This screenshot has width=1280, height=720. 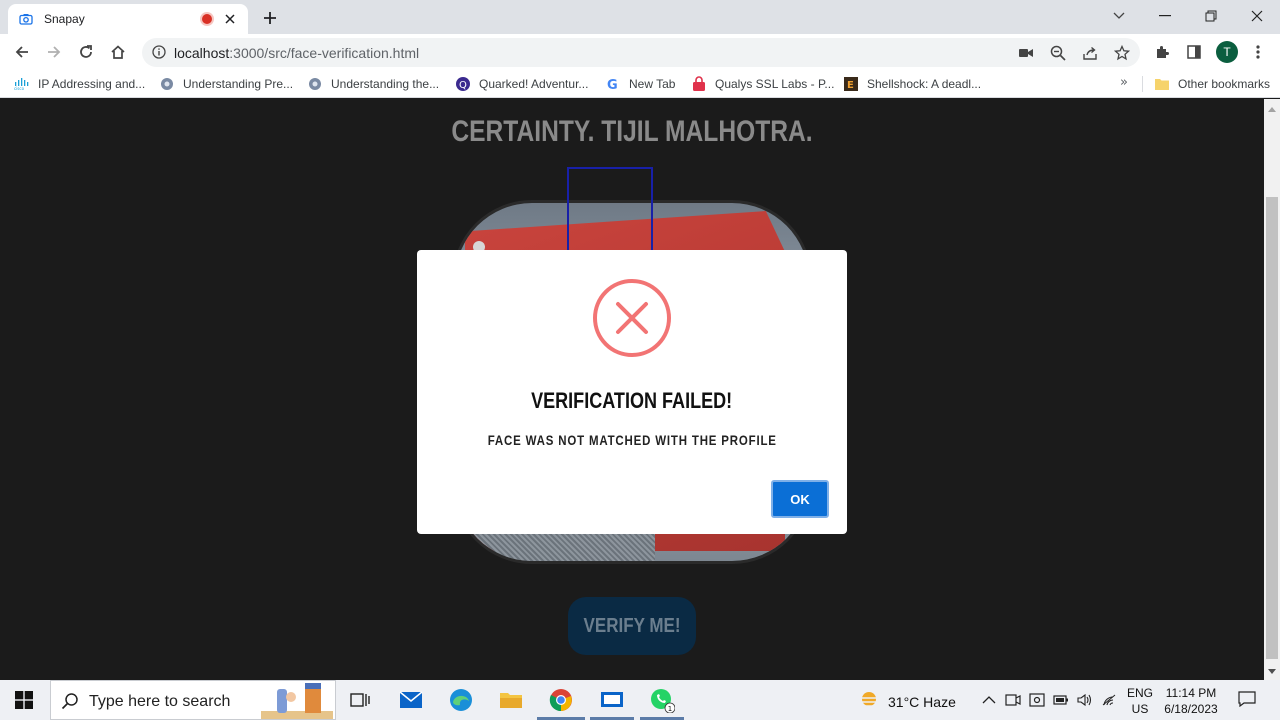 What do you see at coordinates (1119, 16) in the screenshot?
I see `tab-search-icon` at bounding box center [1119, 16].